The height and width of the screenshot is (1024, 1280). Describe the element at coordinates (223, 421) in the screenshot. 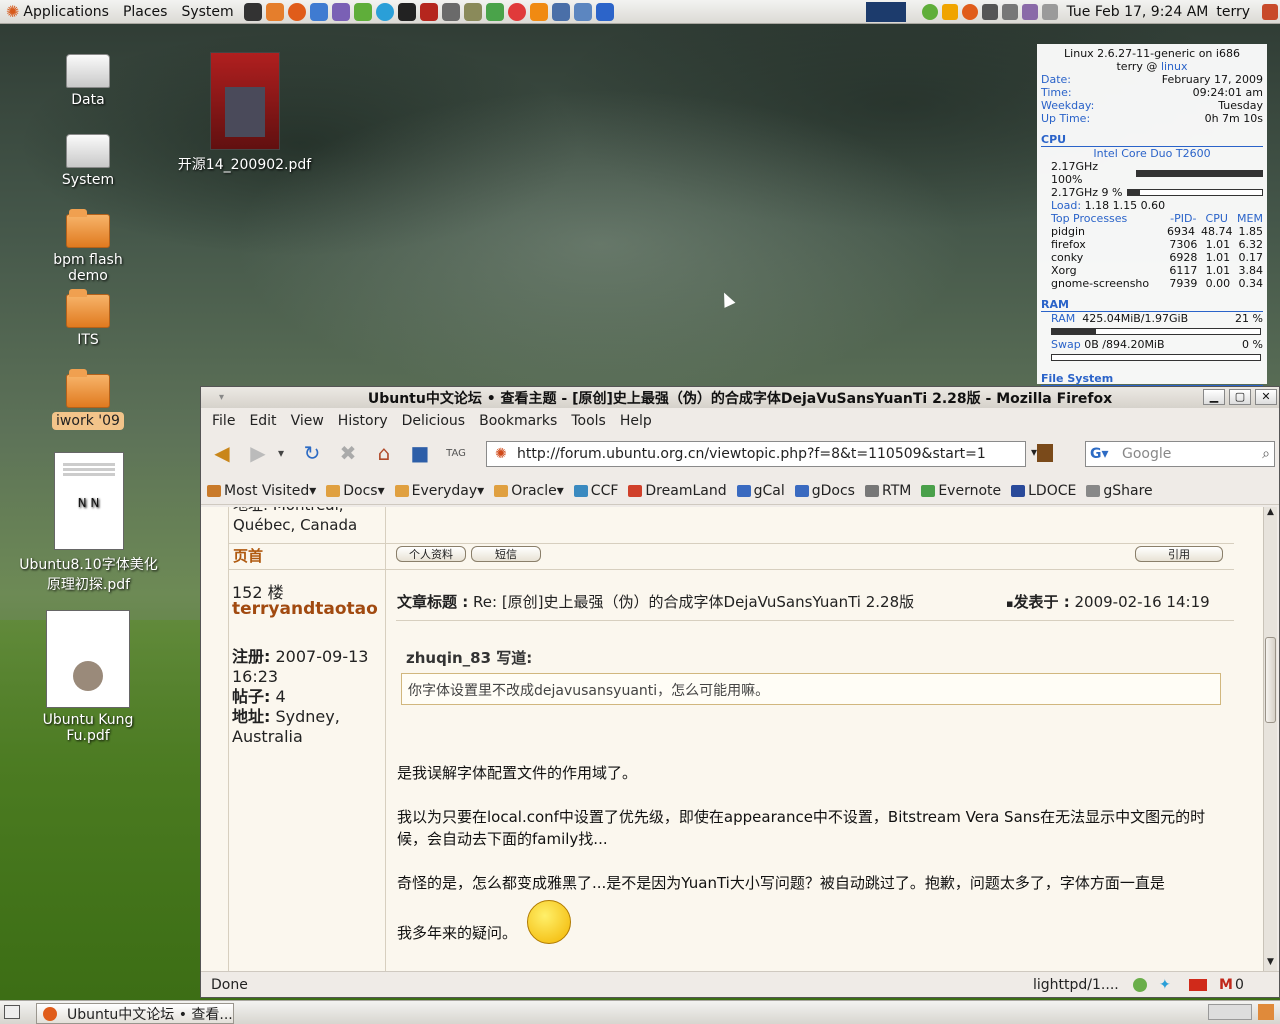

I see `menu-file: File` at that location.